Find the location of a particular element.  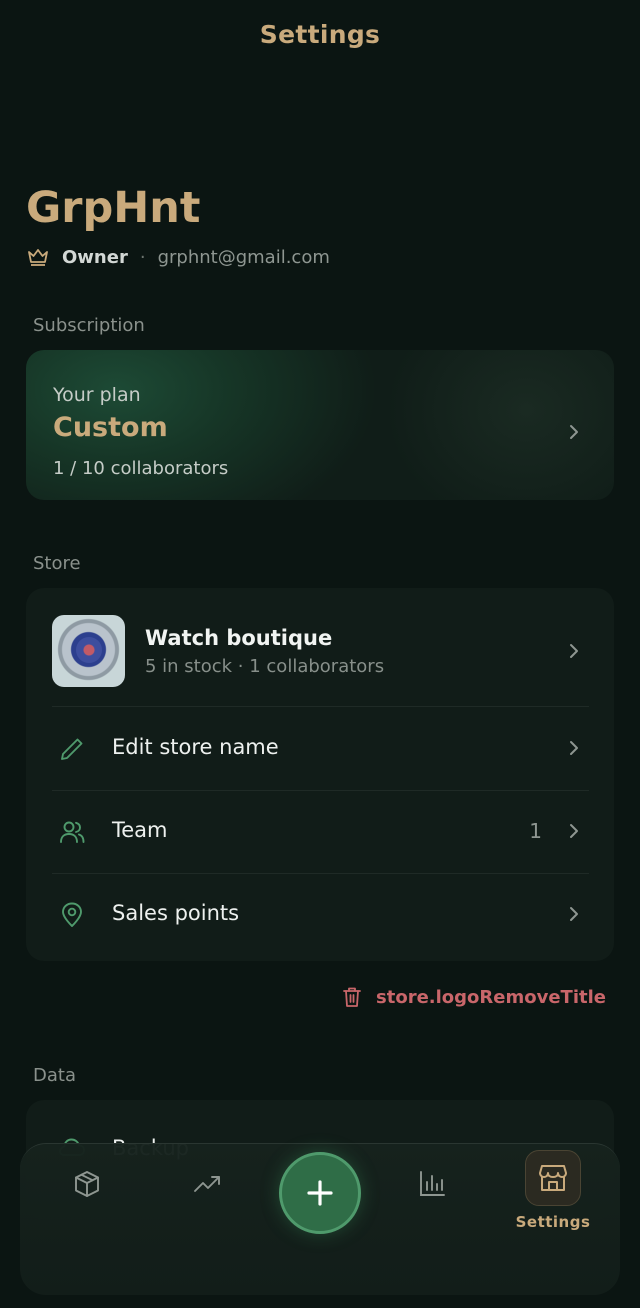

plan-collaborators: 1 / 10 collaborators is located at coordinates (141, 468).